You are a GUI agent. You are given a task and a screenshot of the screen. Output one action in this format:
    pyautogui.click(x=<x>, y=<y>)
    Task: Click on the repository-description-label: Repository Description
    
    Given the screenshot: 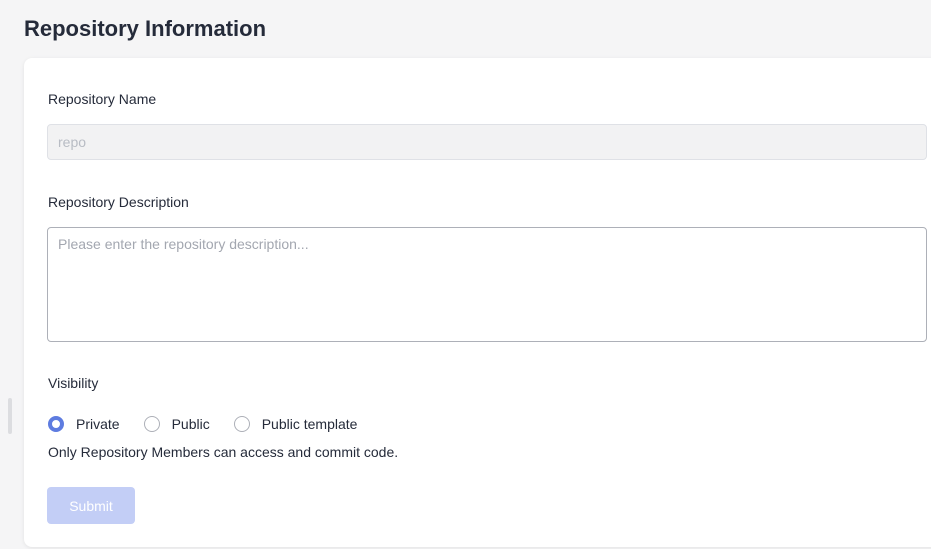 What is the action you would take?
    pyautogui.click(x=118, y=202)
    